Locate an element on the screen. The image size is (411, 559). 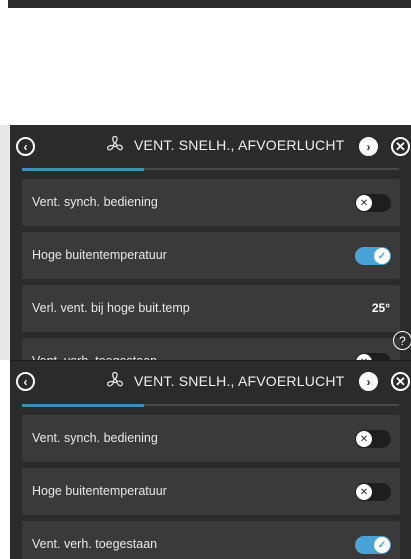
help-icon: ? is located at coordinates (402, 340).